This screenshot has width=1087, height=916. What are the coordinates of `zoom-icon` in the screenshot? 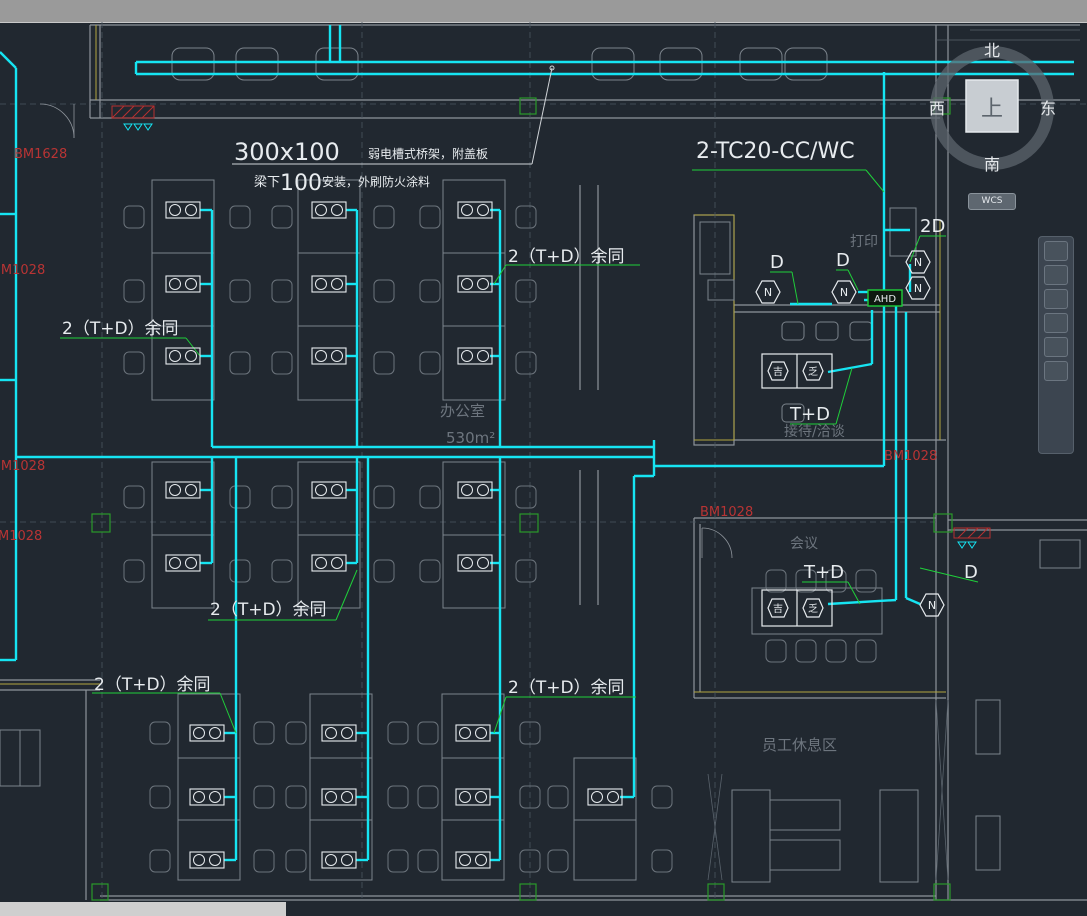 It's located at (1056, 299).